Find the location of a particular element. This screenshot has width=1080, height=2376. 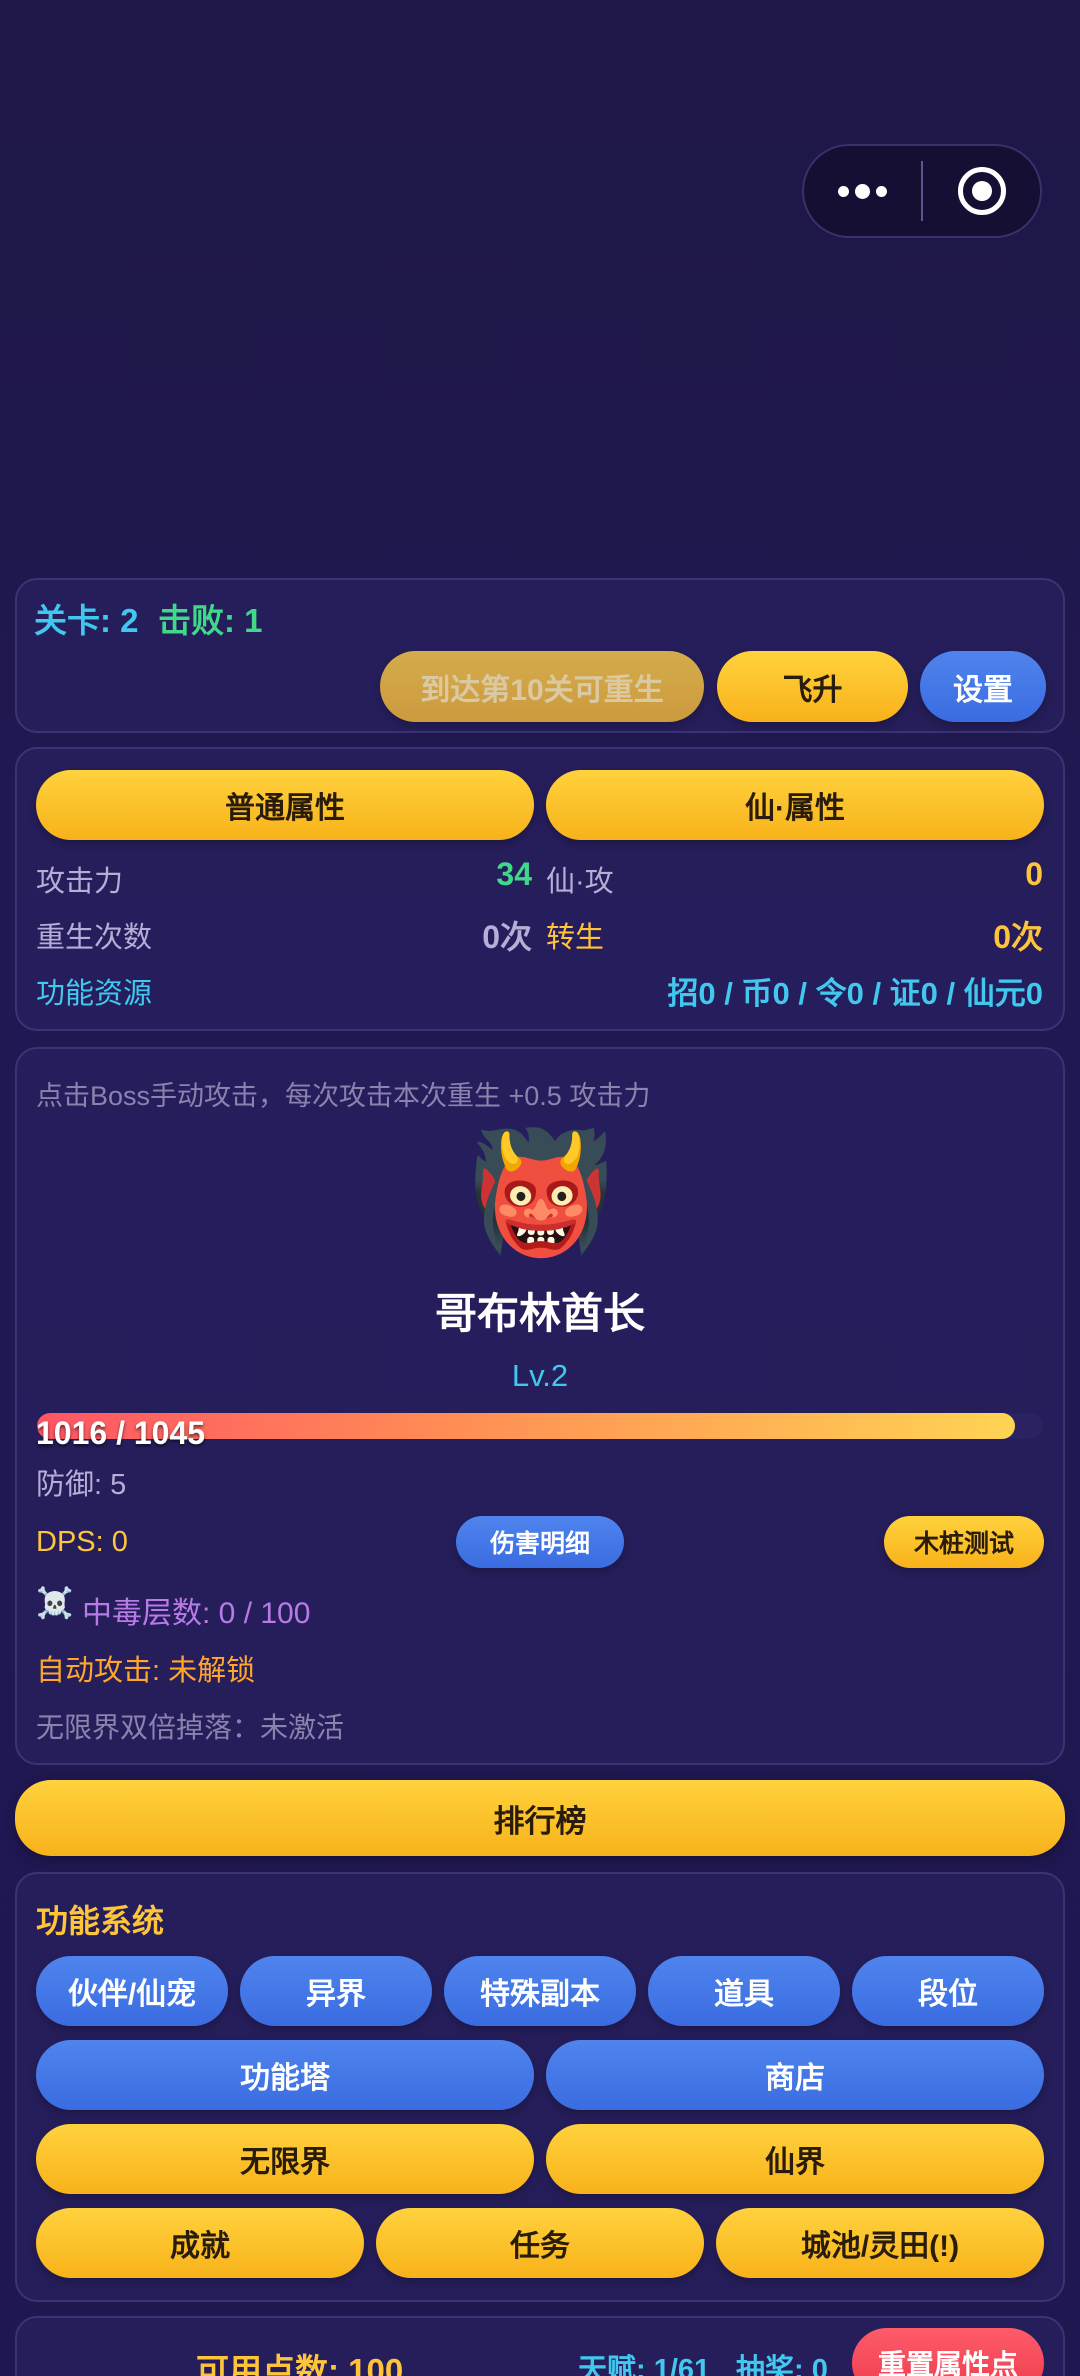

ascend-button: 飞升 is located at coordinates (812, 686).